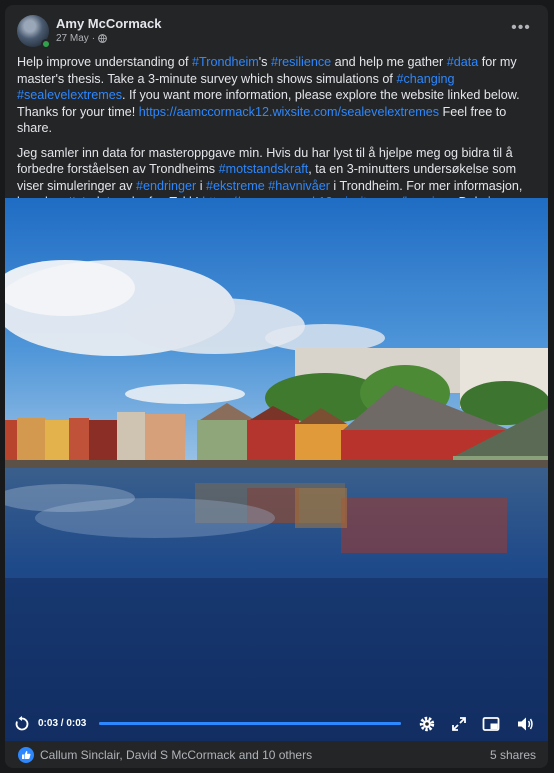 This screenshot has height=773, width=554. Describe the element at coordinates (103, 38) in the screenshot. I see `globe-icon` at that location.